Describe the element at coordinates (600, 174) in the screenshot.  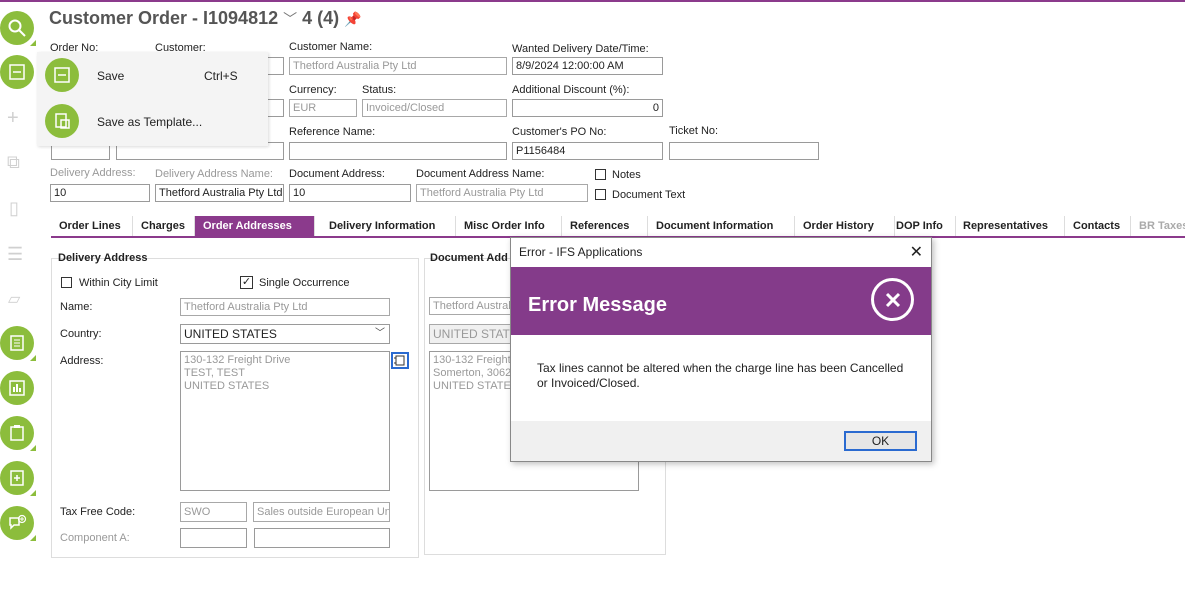
I see `notes-checkbox` at that location.